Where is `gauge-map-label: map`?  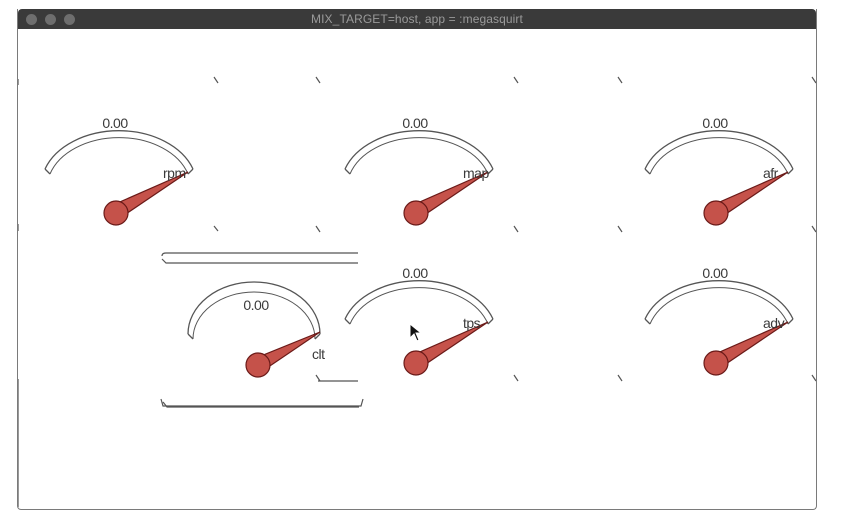
gauge-map-label: map is located at coordinates (476, 173).